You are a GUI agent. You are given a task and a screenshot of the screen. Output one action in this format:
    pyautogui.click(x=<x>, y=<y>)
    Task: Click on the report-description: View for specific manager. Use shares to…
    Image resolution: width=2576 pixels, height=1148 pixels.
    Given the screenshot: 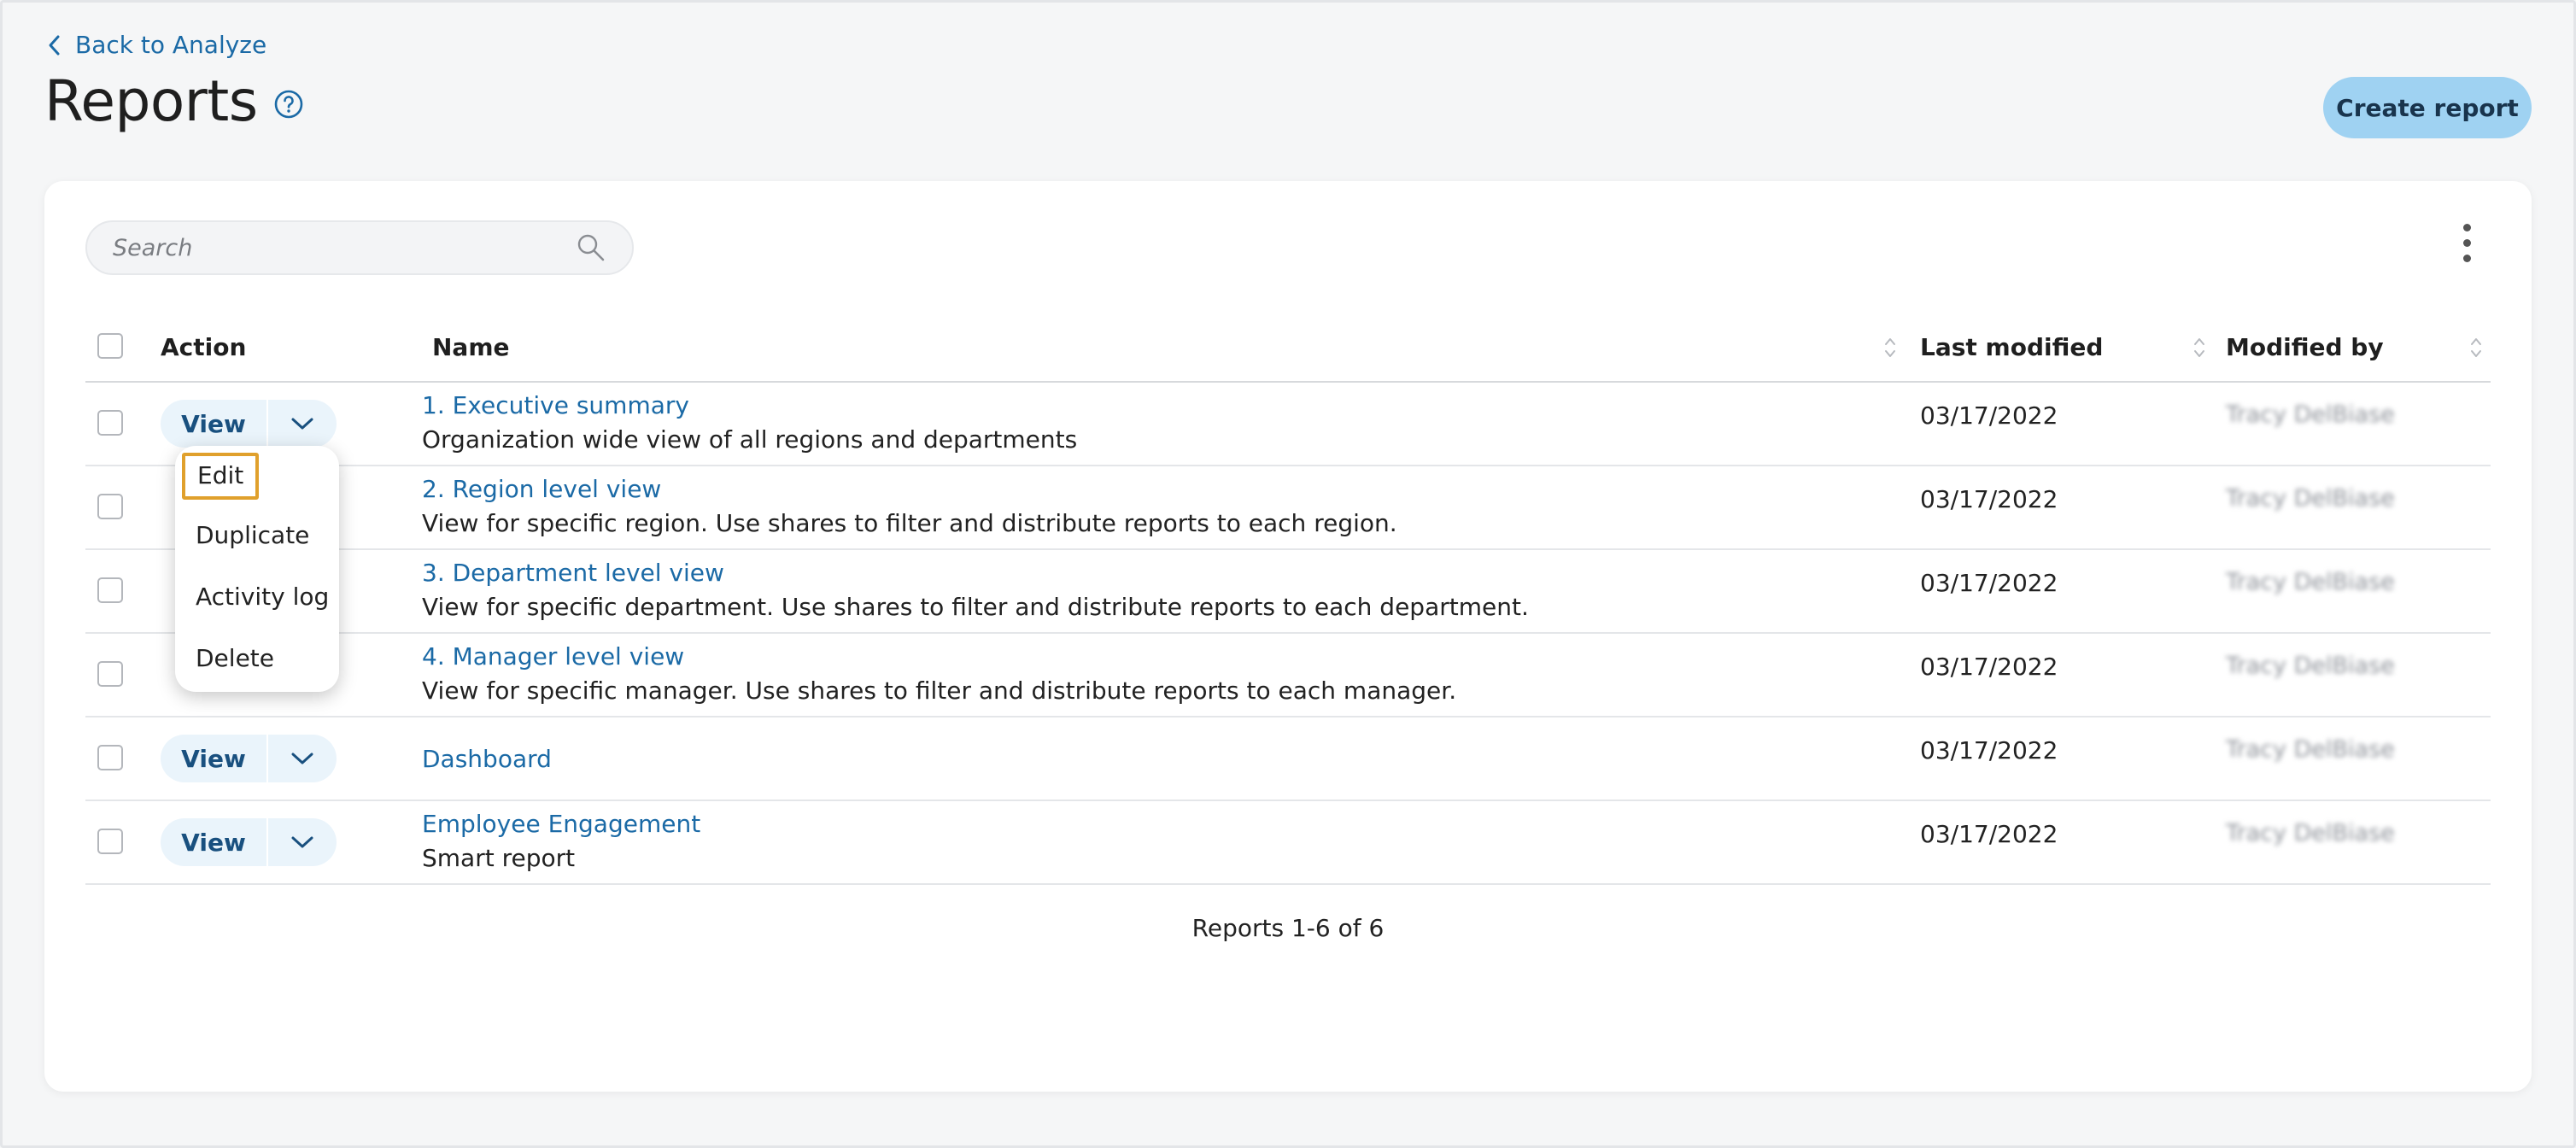 What is the action you would take?
    pyautogui.click(x=939, y=690)
    